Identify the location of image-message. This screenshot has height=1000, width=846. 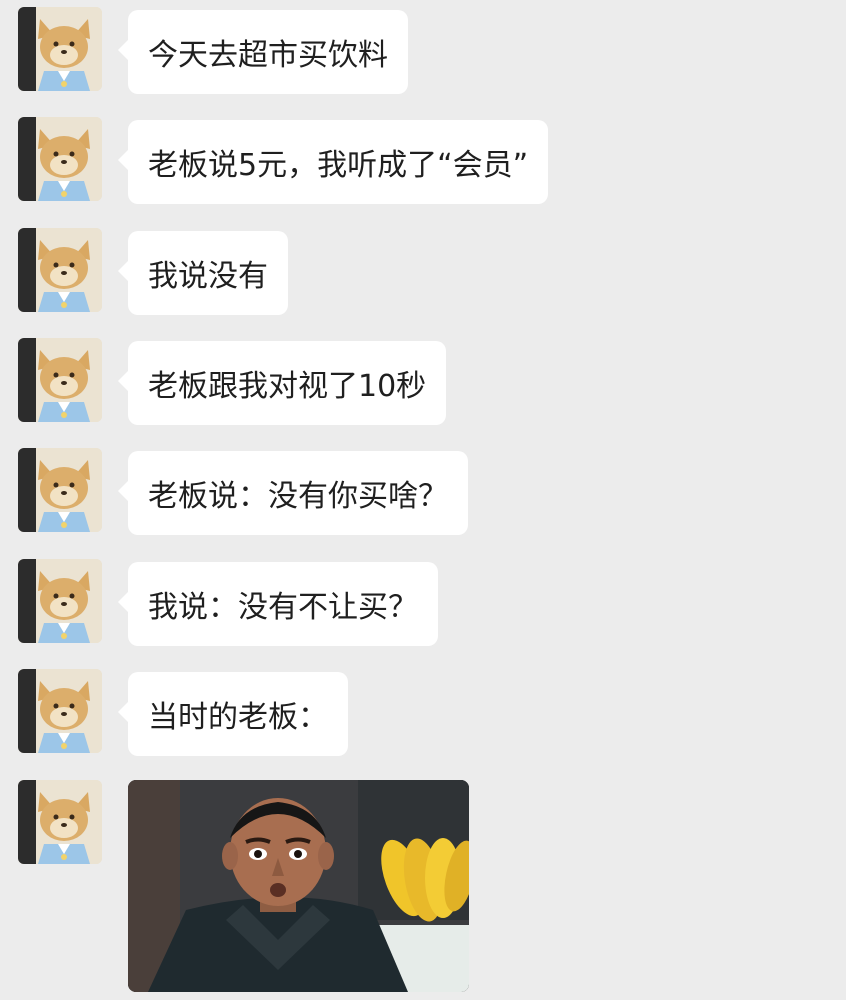
(298, 886).